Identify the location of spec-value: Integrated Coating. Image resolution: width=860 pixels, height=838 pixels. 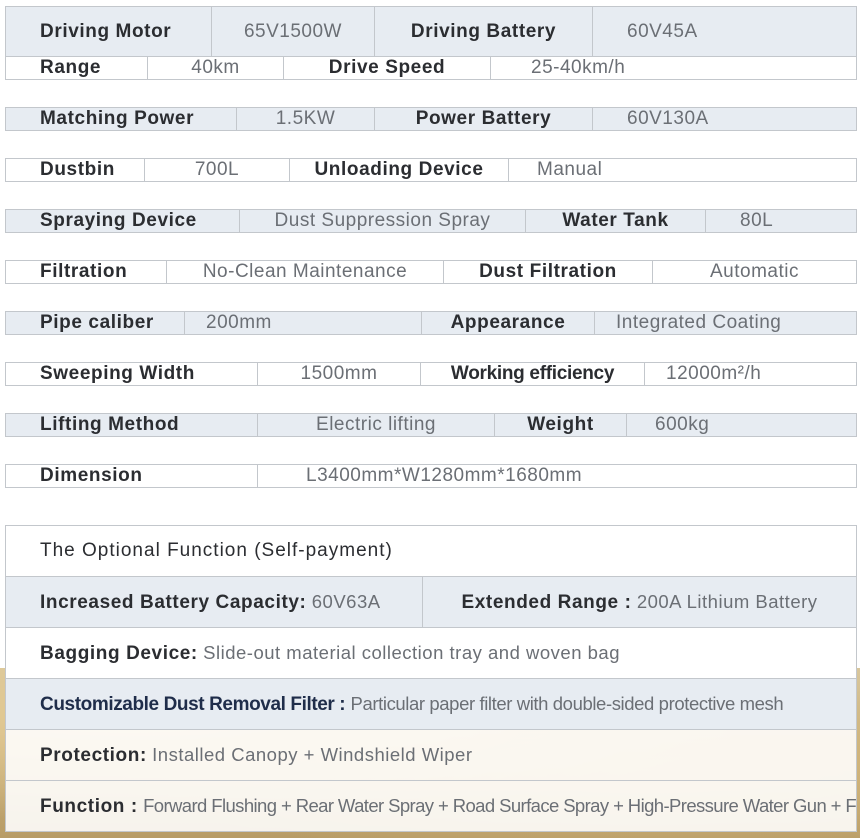
(725, 323).